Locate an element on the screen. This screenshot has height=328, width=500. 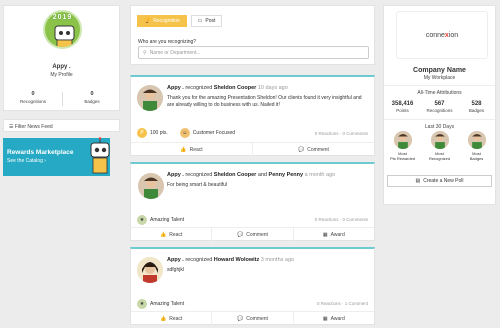
filter-news-feed: ☰ Filter News Feed is located at coordinates (61, 125).